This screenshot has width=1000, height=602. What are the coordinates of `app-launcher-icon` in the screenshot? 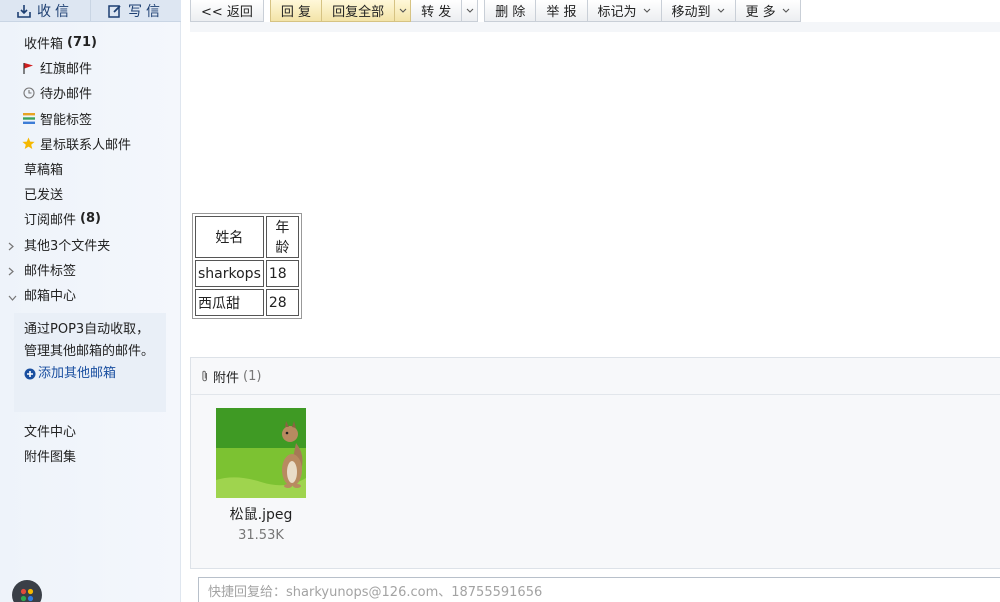 It's located at (27, 591).